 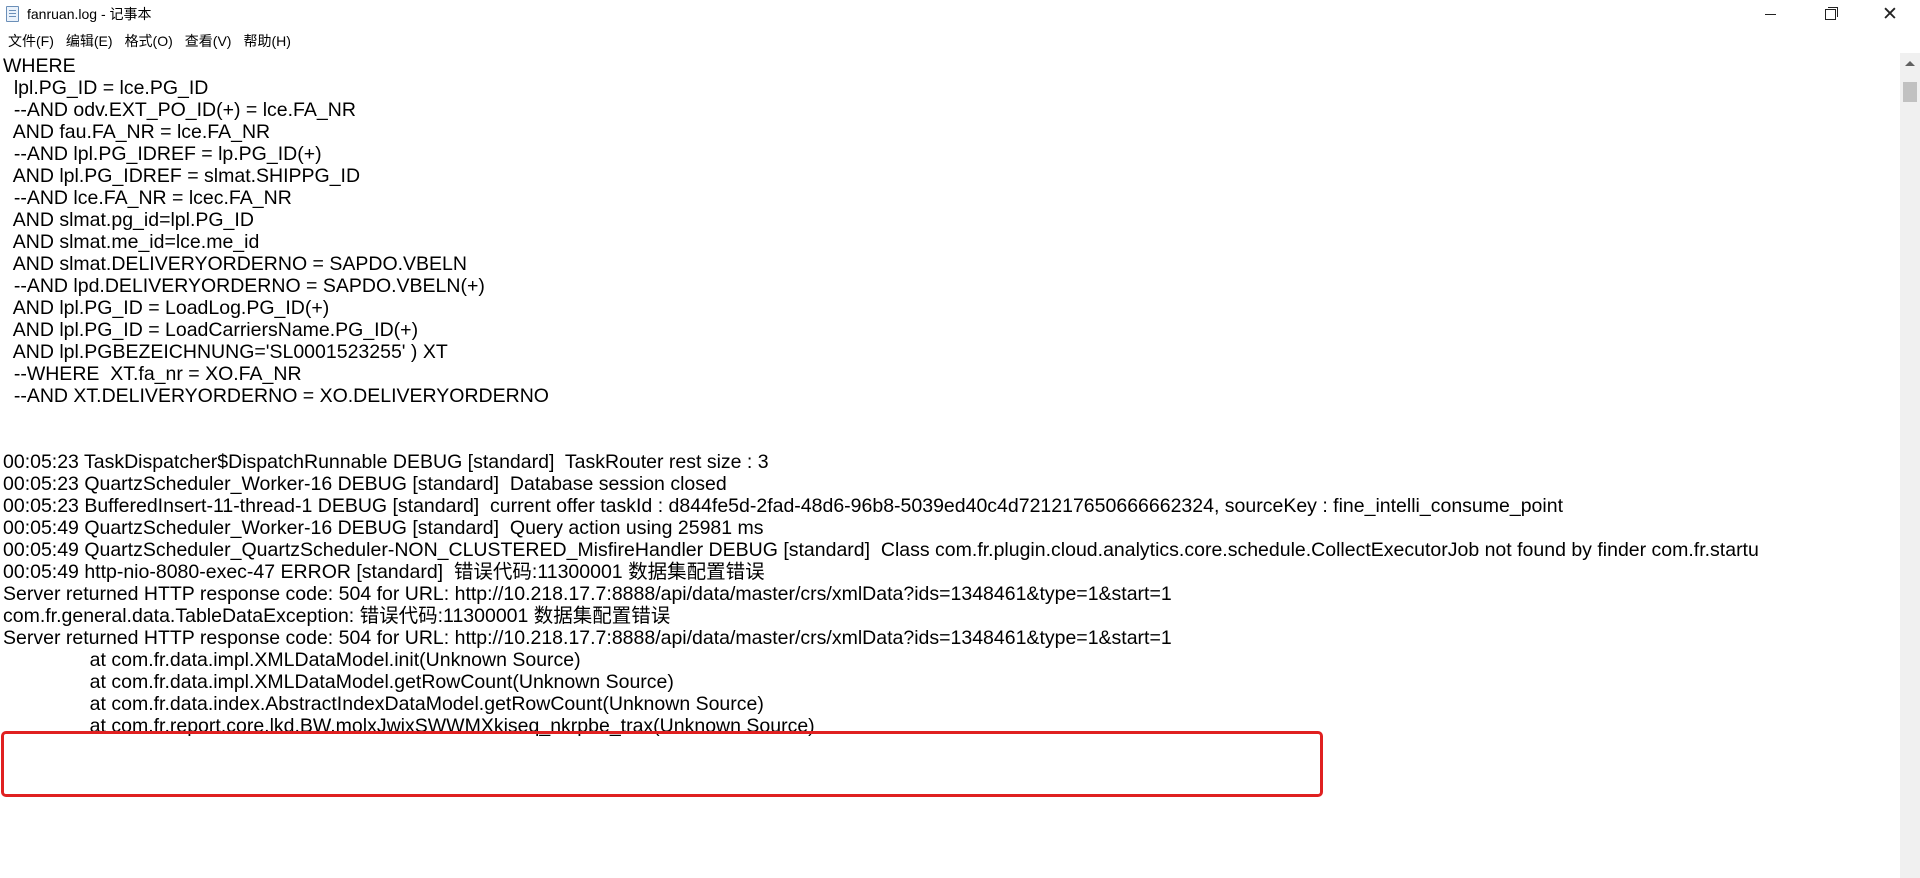 I want to click on menu-edit: 编辑(E), so click(x=89, y=41).